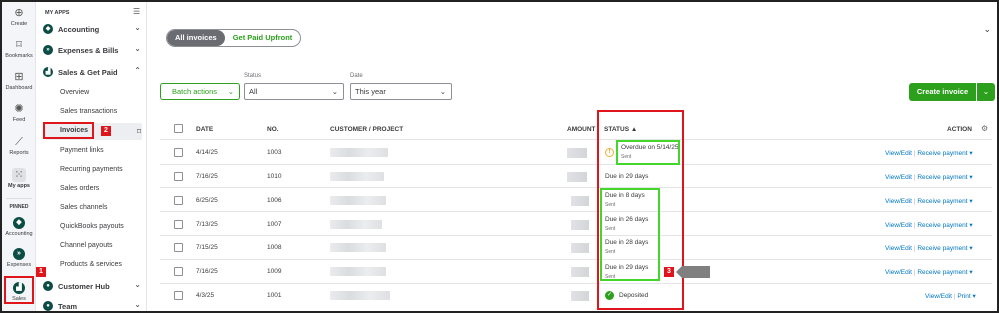  What do you see at coordinates (366, 129) in the screenshot?
I see `col-customer-header: CUSTOMER / PROJECT` at bounding box center [366, 129].